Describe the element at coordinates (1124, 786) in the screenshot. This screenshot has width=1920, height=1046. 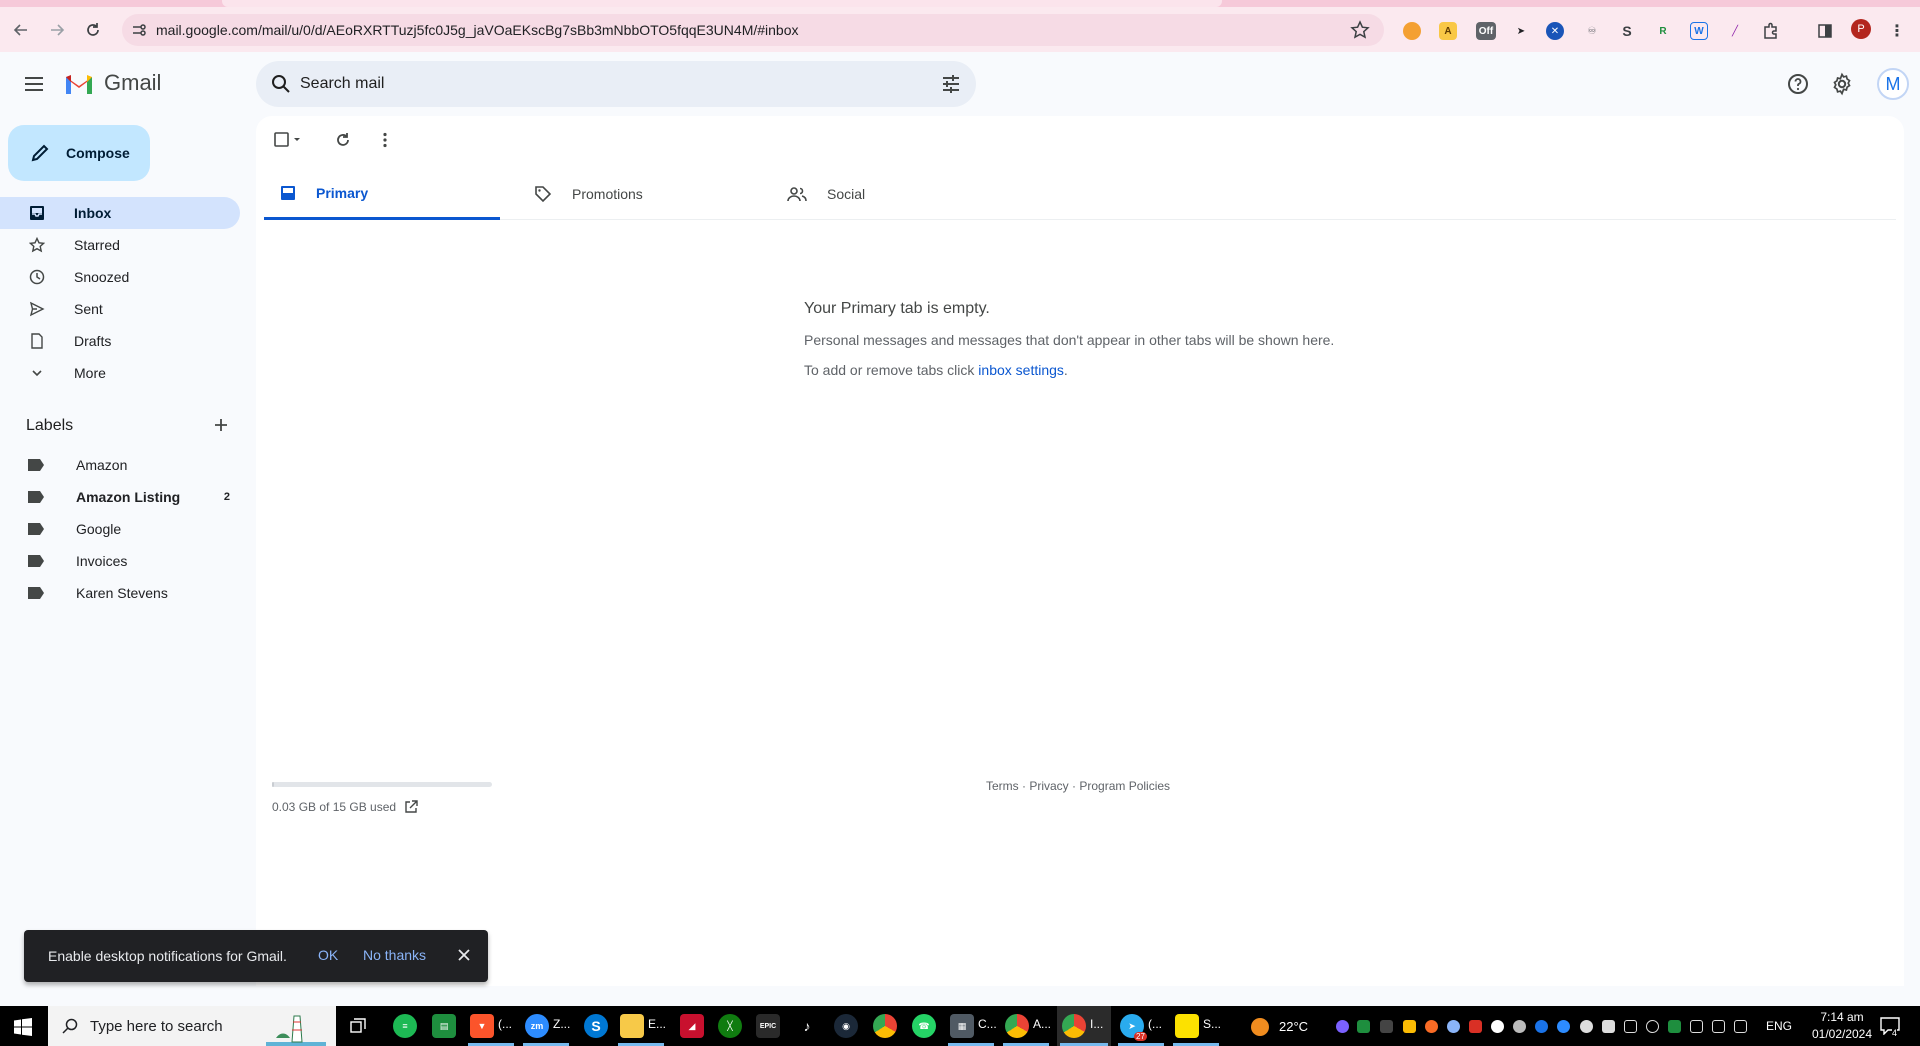
I see `program-policies-link: Program Policies` at that location.